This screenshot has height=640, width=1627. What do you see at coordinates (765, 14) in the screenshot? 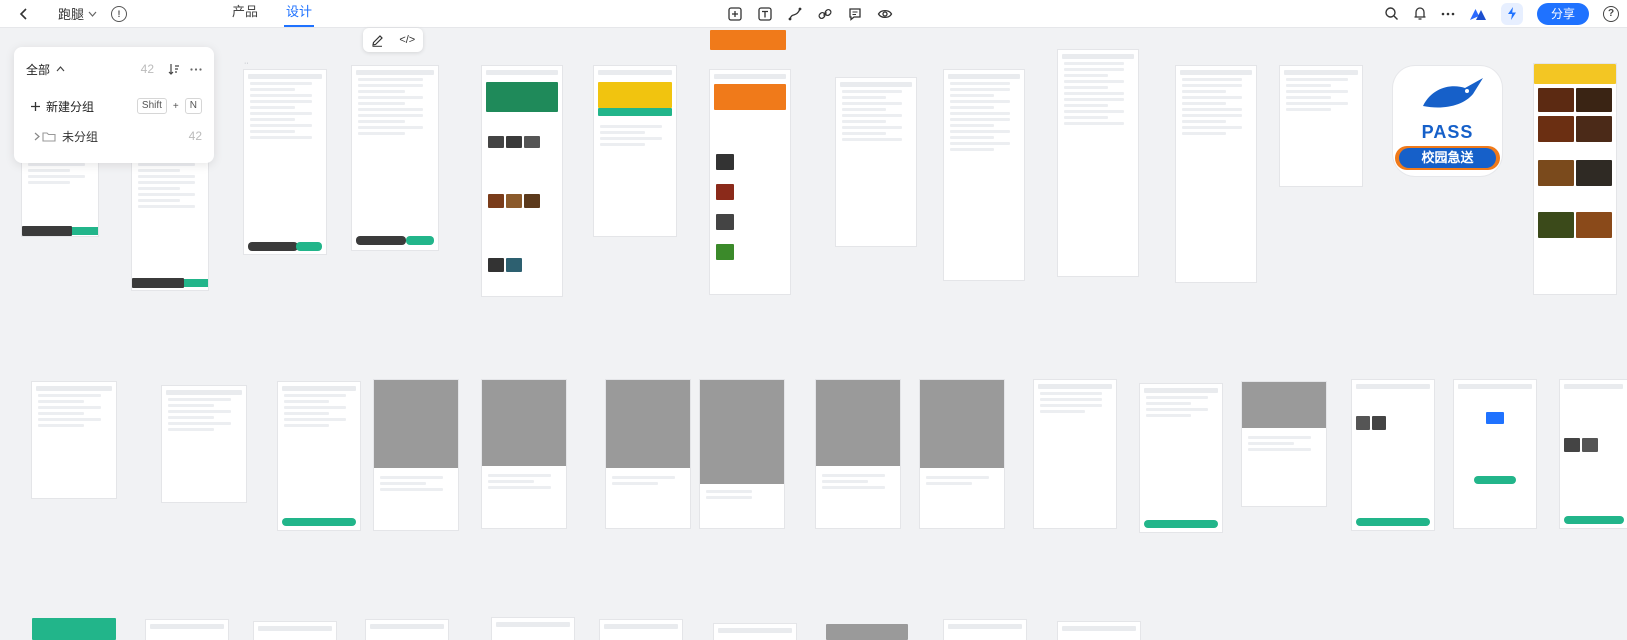
I see `text-icon` at bounding box center [765, 14].